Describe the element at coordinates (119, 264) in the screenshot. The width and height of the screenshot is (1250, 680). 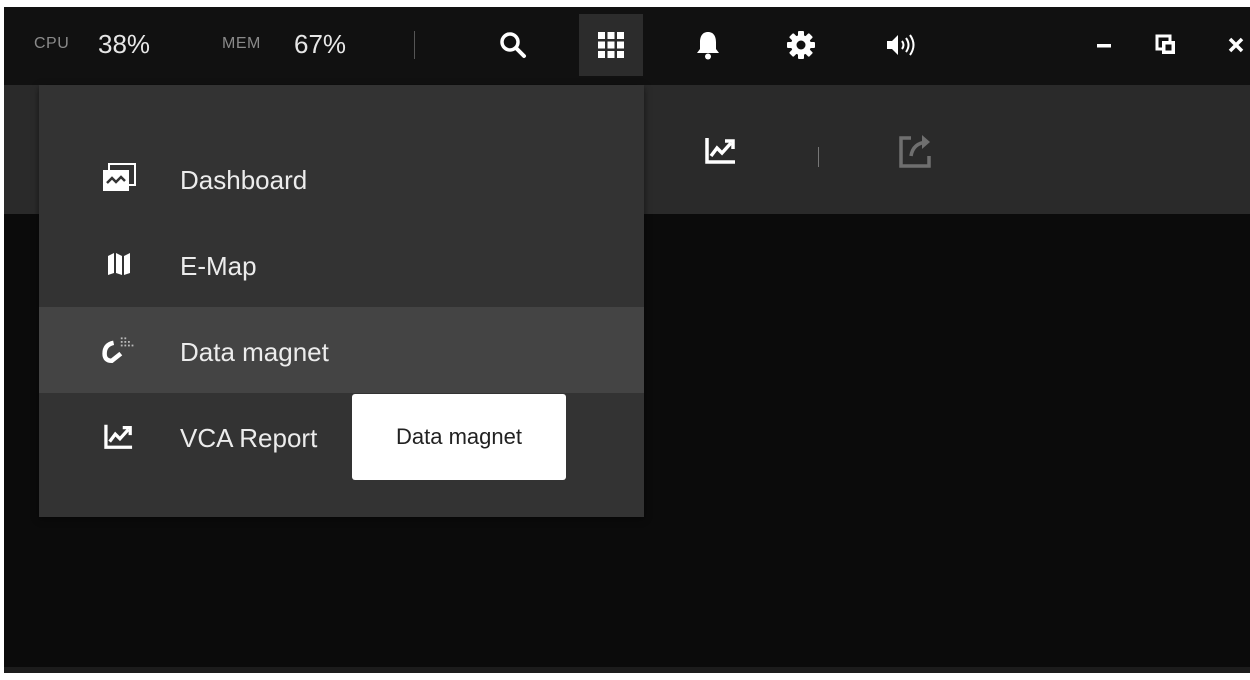
I see `map-icon` at that location.